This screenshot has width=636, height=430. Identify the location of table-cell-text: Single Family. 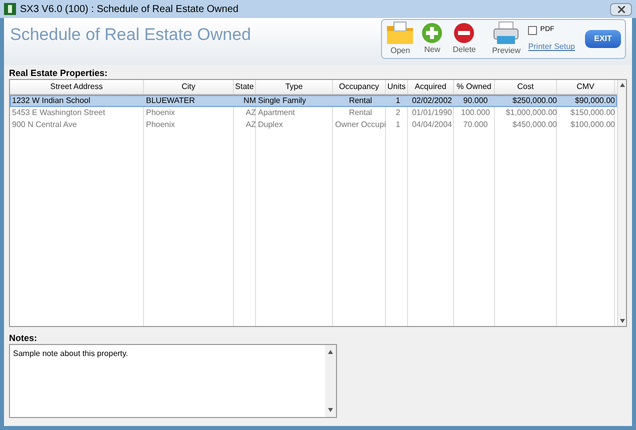
(282, 101).